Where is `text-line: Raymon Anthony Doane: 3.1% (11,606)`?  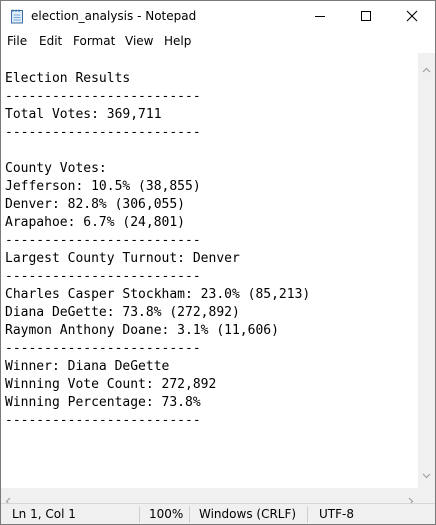
text-line: Raymon Anthony Doane: 3.1% (11,606) is located at coordinates (142, 330).